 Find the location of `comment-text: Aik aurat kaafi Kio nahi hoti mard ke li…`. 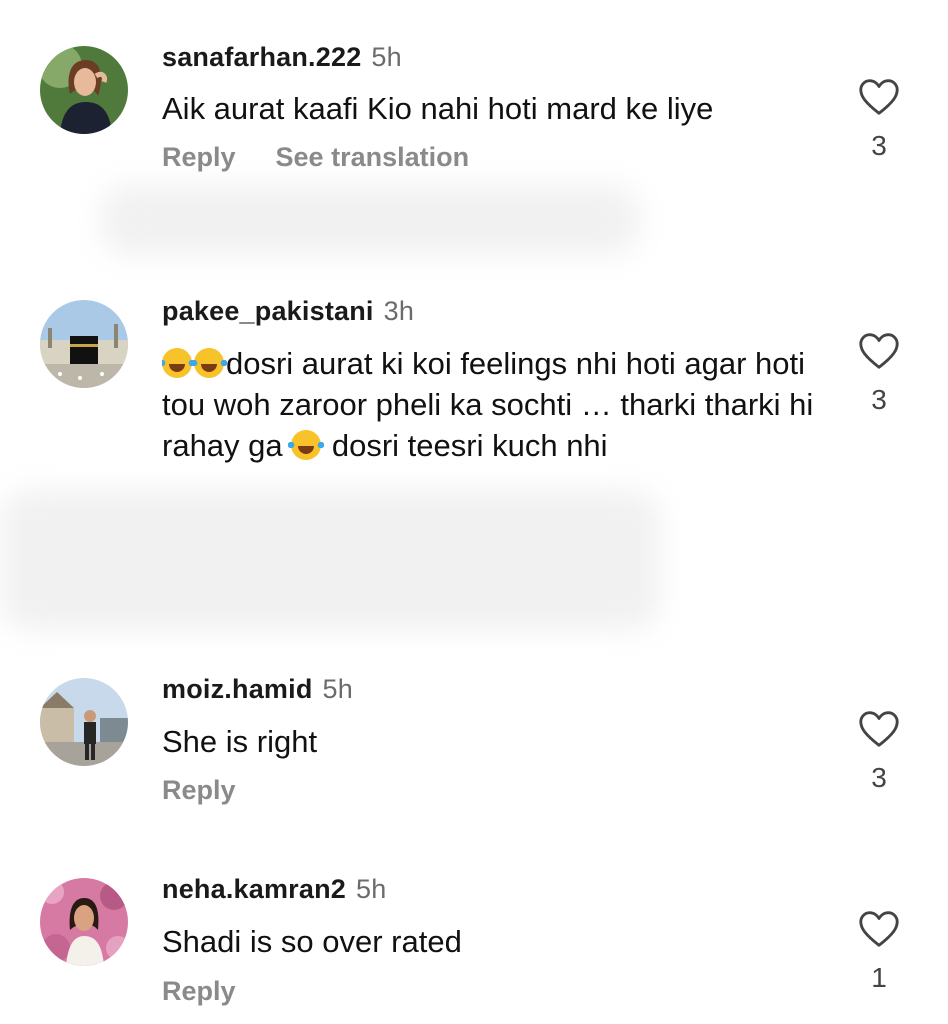

comment-text: Aik aurat kaafi Kio nahi hoti mard ke li… is located at coordinates (438, 108).